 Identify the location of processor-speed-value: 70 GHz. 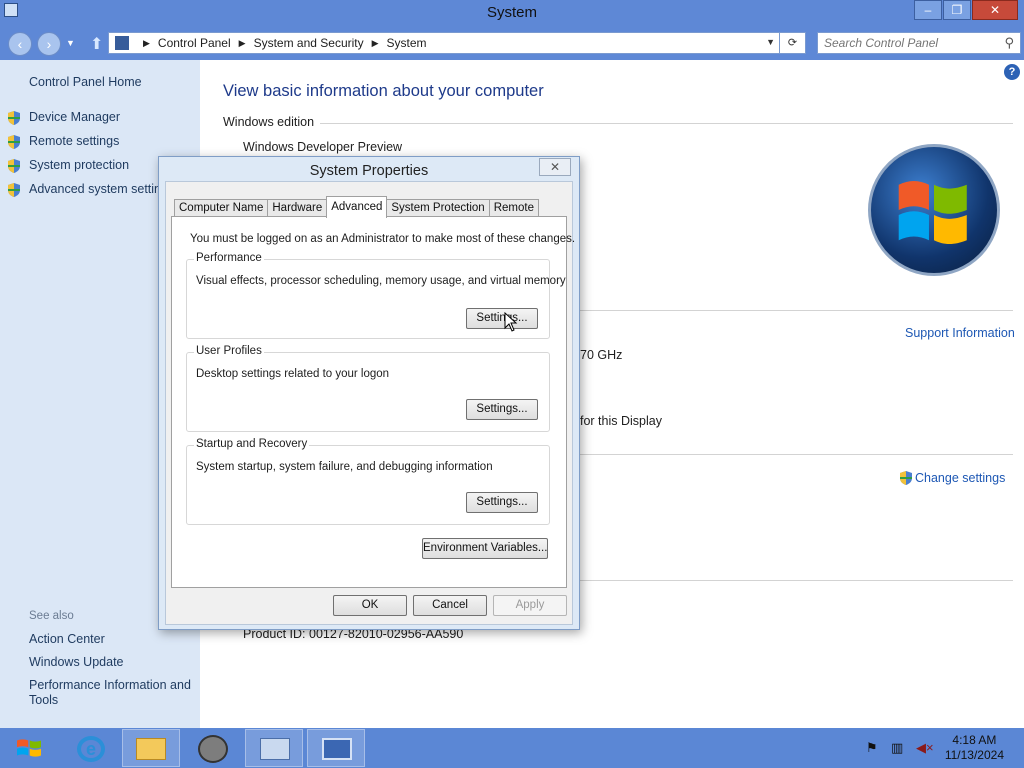
(601, 355).